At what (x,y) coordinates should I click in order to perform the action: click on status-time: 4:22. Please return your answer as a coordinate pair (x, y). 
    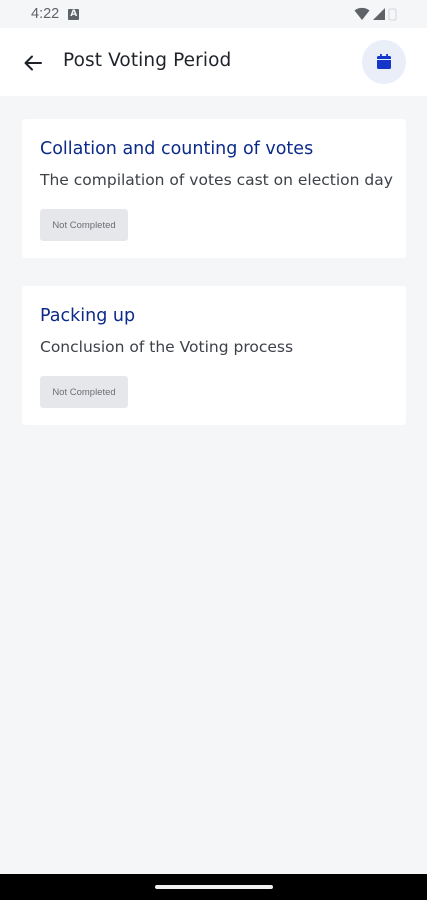
    Looking at the image, I should click on (45, 14).